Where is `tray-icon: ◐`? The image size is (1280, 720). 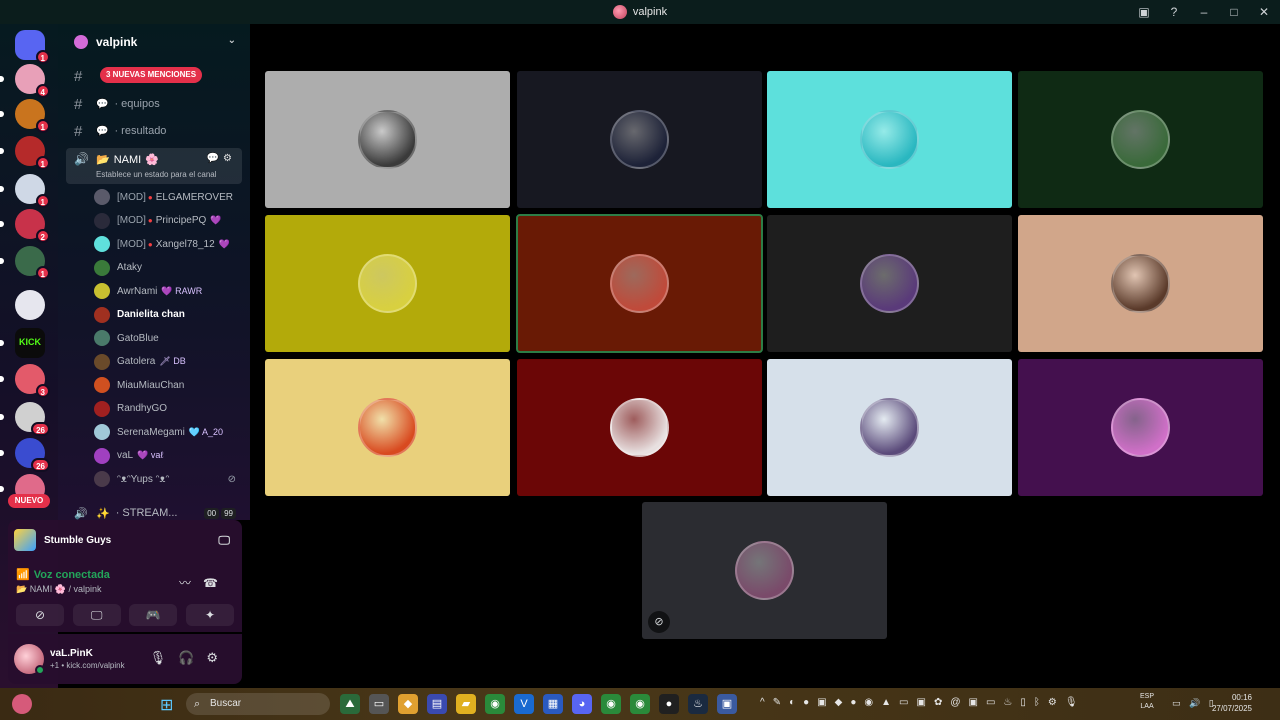 tray-icon: ◐ is located at coordinates (792, 702).